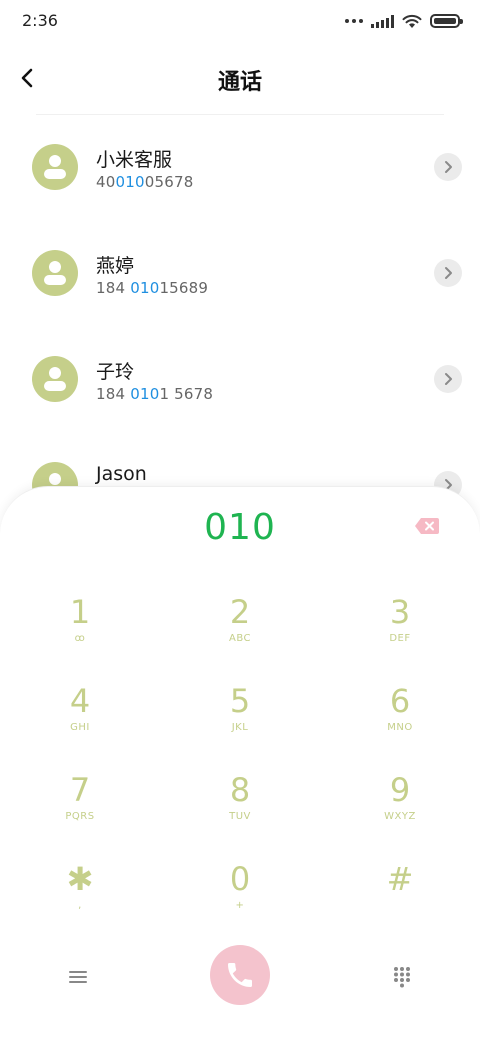 The height and width of the screenshot is (1040, 480). I want to click on status-icons, so click(404, 21).